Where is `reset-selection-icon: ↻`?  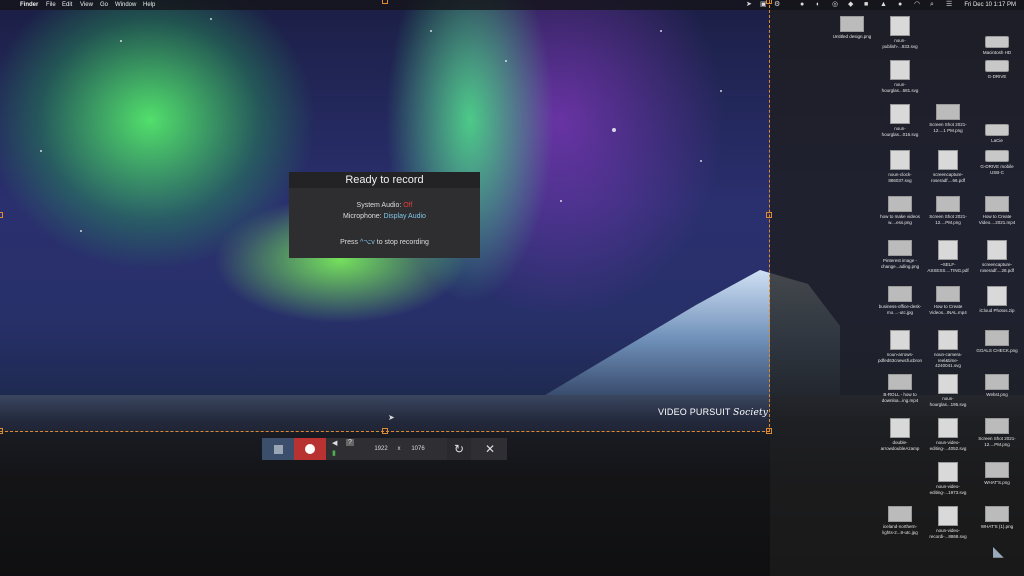 reset-selection-icon: ↻ is located at coordinates (459, 449).